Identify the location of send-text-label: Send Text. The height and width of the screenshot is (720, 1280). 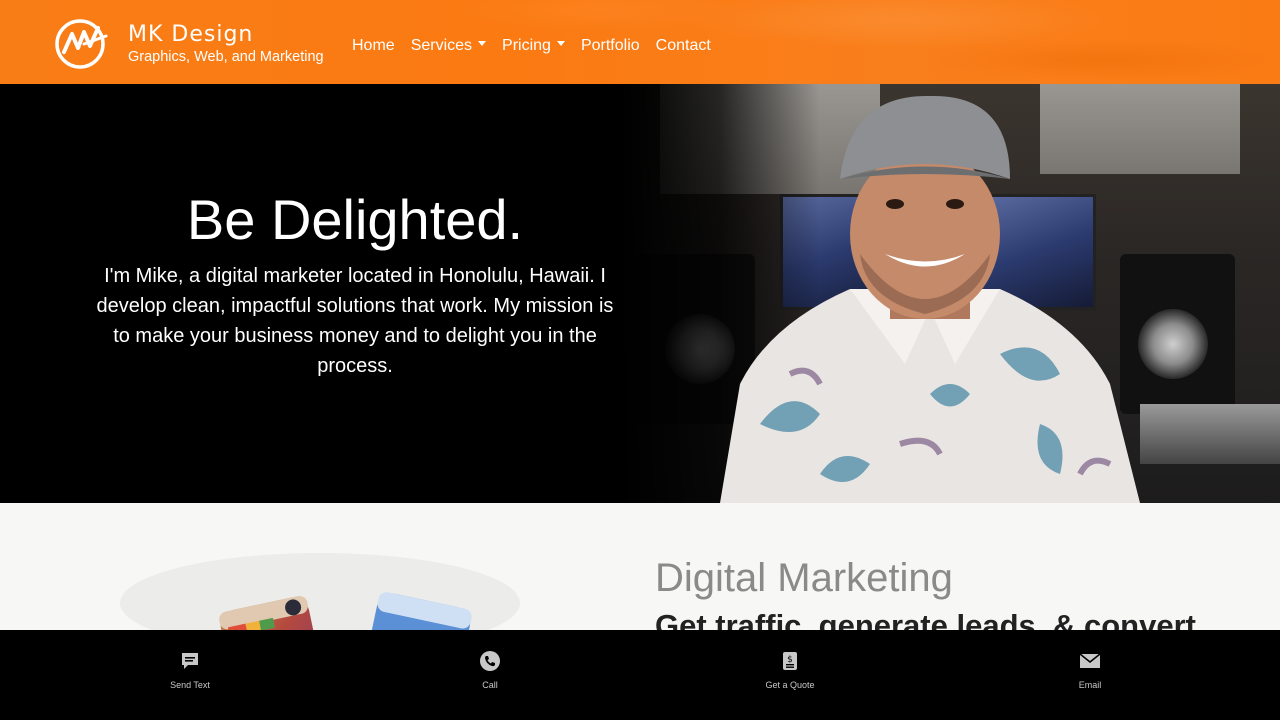
(190, 685).